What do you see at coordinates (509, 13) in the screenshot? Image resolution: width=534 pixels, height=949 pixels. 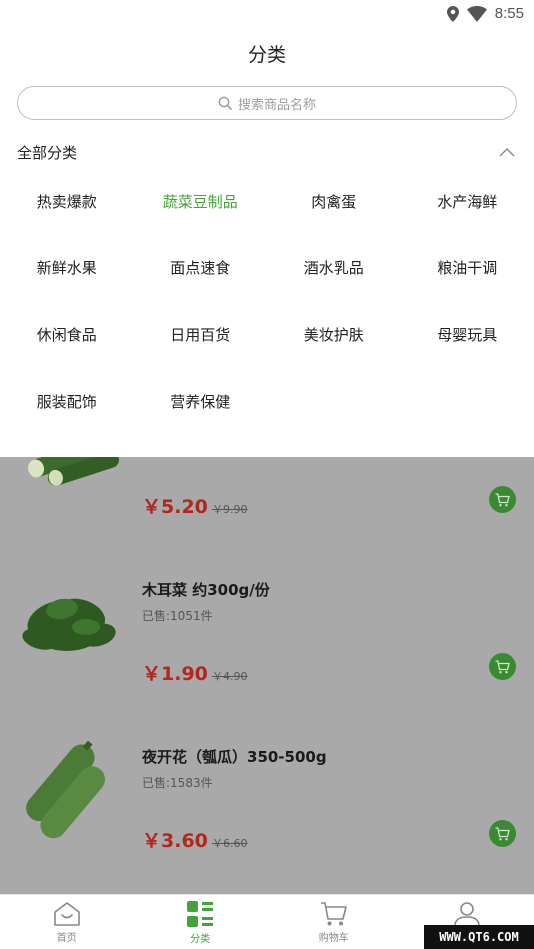 I see `status-time: 8:55` at bounding box center [509, 13].